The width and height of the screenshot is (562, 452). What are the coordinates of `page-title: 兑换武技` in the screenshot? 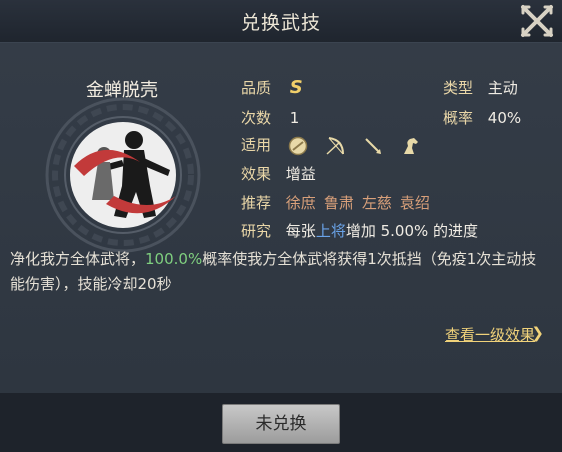 It's located at (280, 23).